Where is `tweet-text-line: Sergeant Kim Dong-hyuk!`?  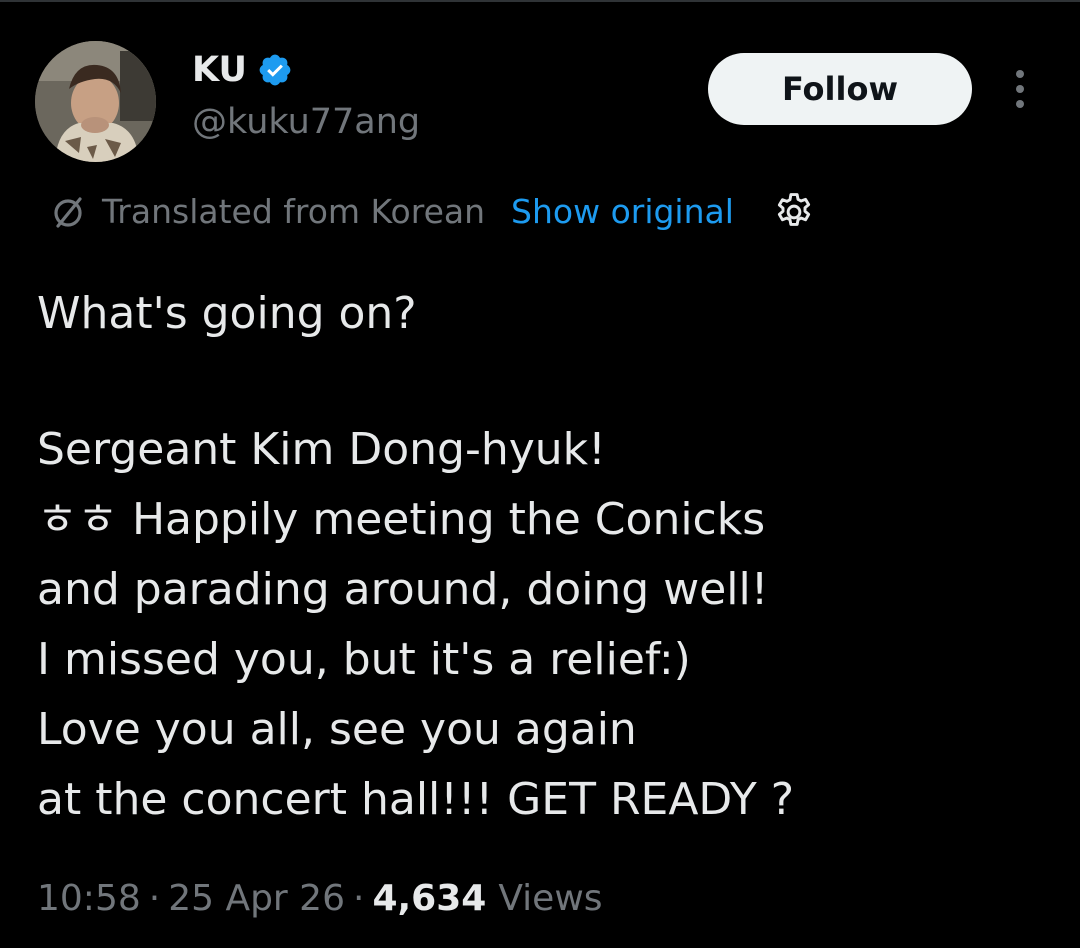
tweet-text-line: Sergeant Kim Dong-hyuk! is located at coordinates (321, 449).